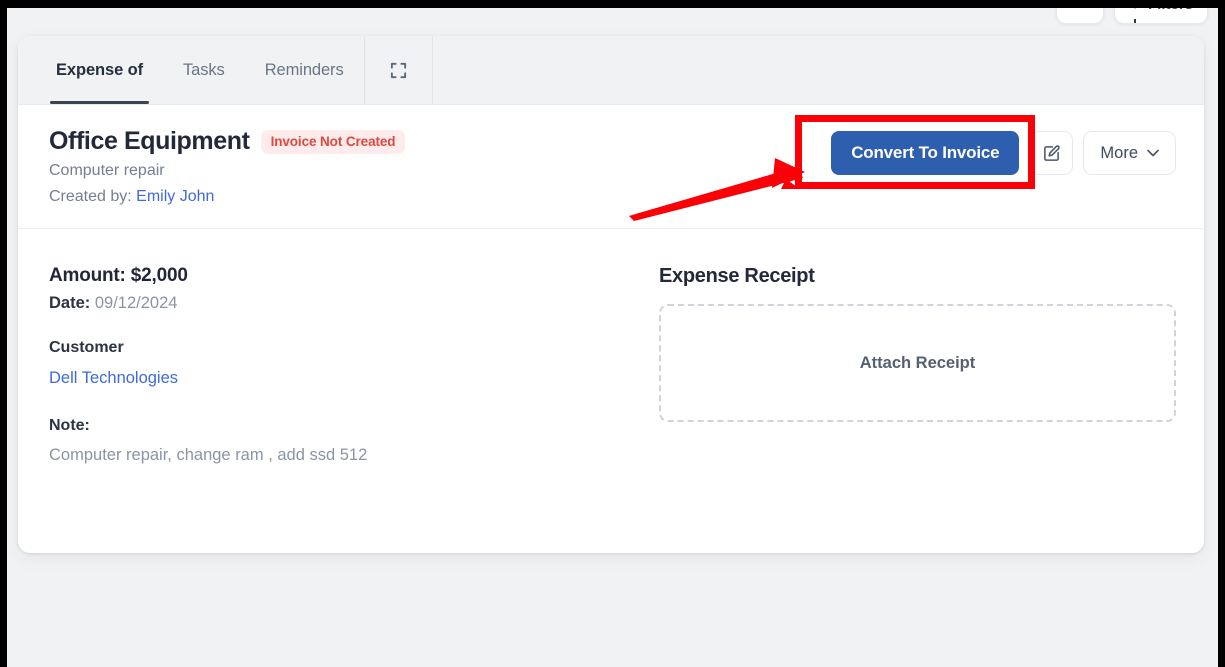  I want to click on edit-pencil-icon, so click(1051, 152).